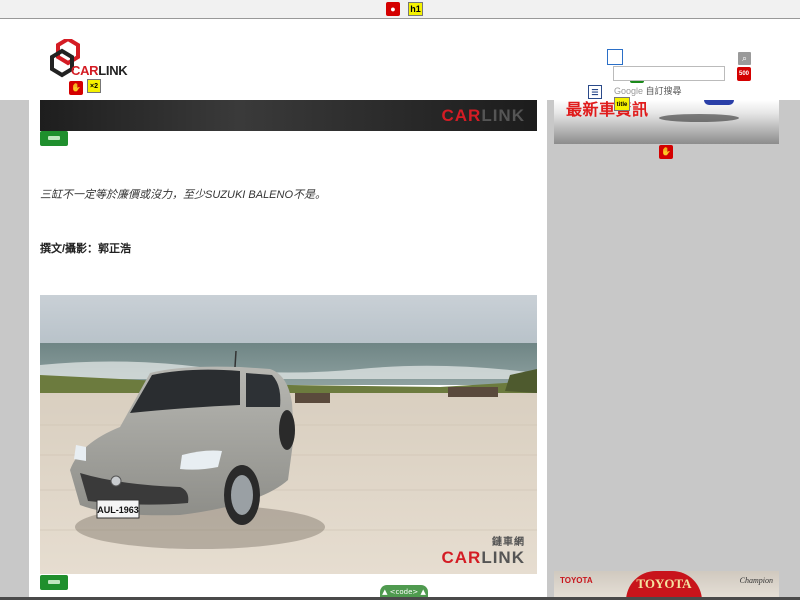  I want to click on banner-watermark: CARLINK, so click(483, 116).